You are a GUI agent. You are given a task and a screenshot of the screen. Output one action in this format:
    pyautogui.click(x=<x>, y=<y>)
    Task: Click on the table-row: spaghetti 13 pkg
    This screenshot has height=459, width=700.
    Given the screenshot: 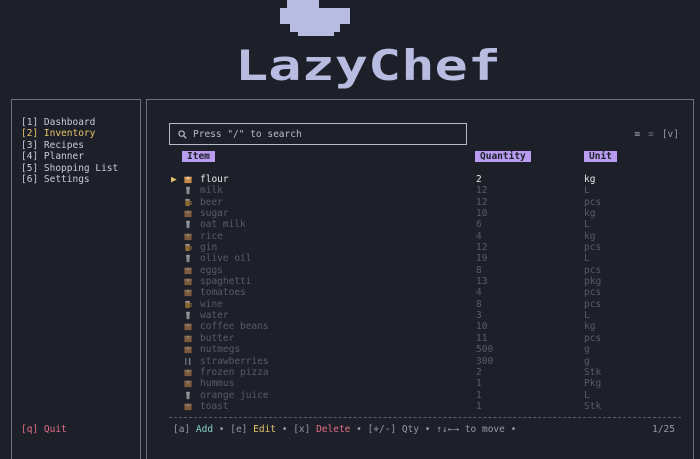 What is the action you would take?
    pyautogui.click(x=424, y=281)
    